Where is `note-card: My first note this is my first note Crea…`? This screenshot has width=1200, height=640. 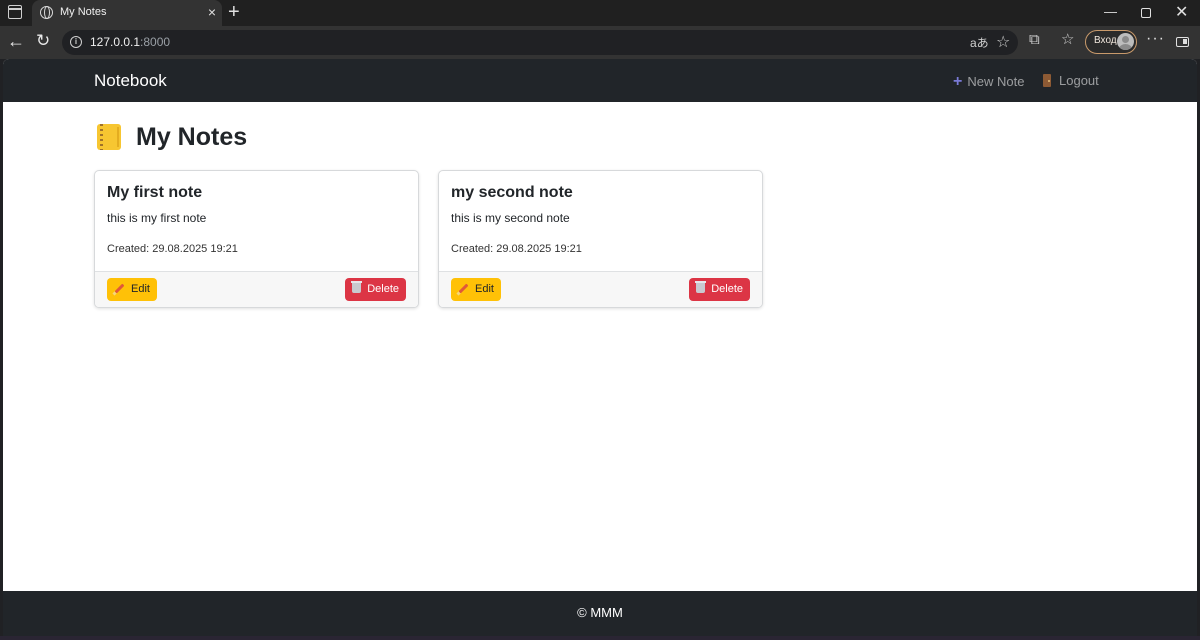 note-card: My first note this is my first note Crea… is located at coordinates (256, 239).